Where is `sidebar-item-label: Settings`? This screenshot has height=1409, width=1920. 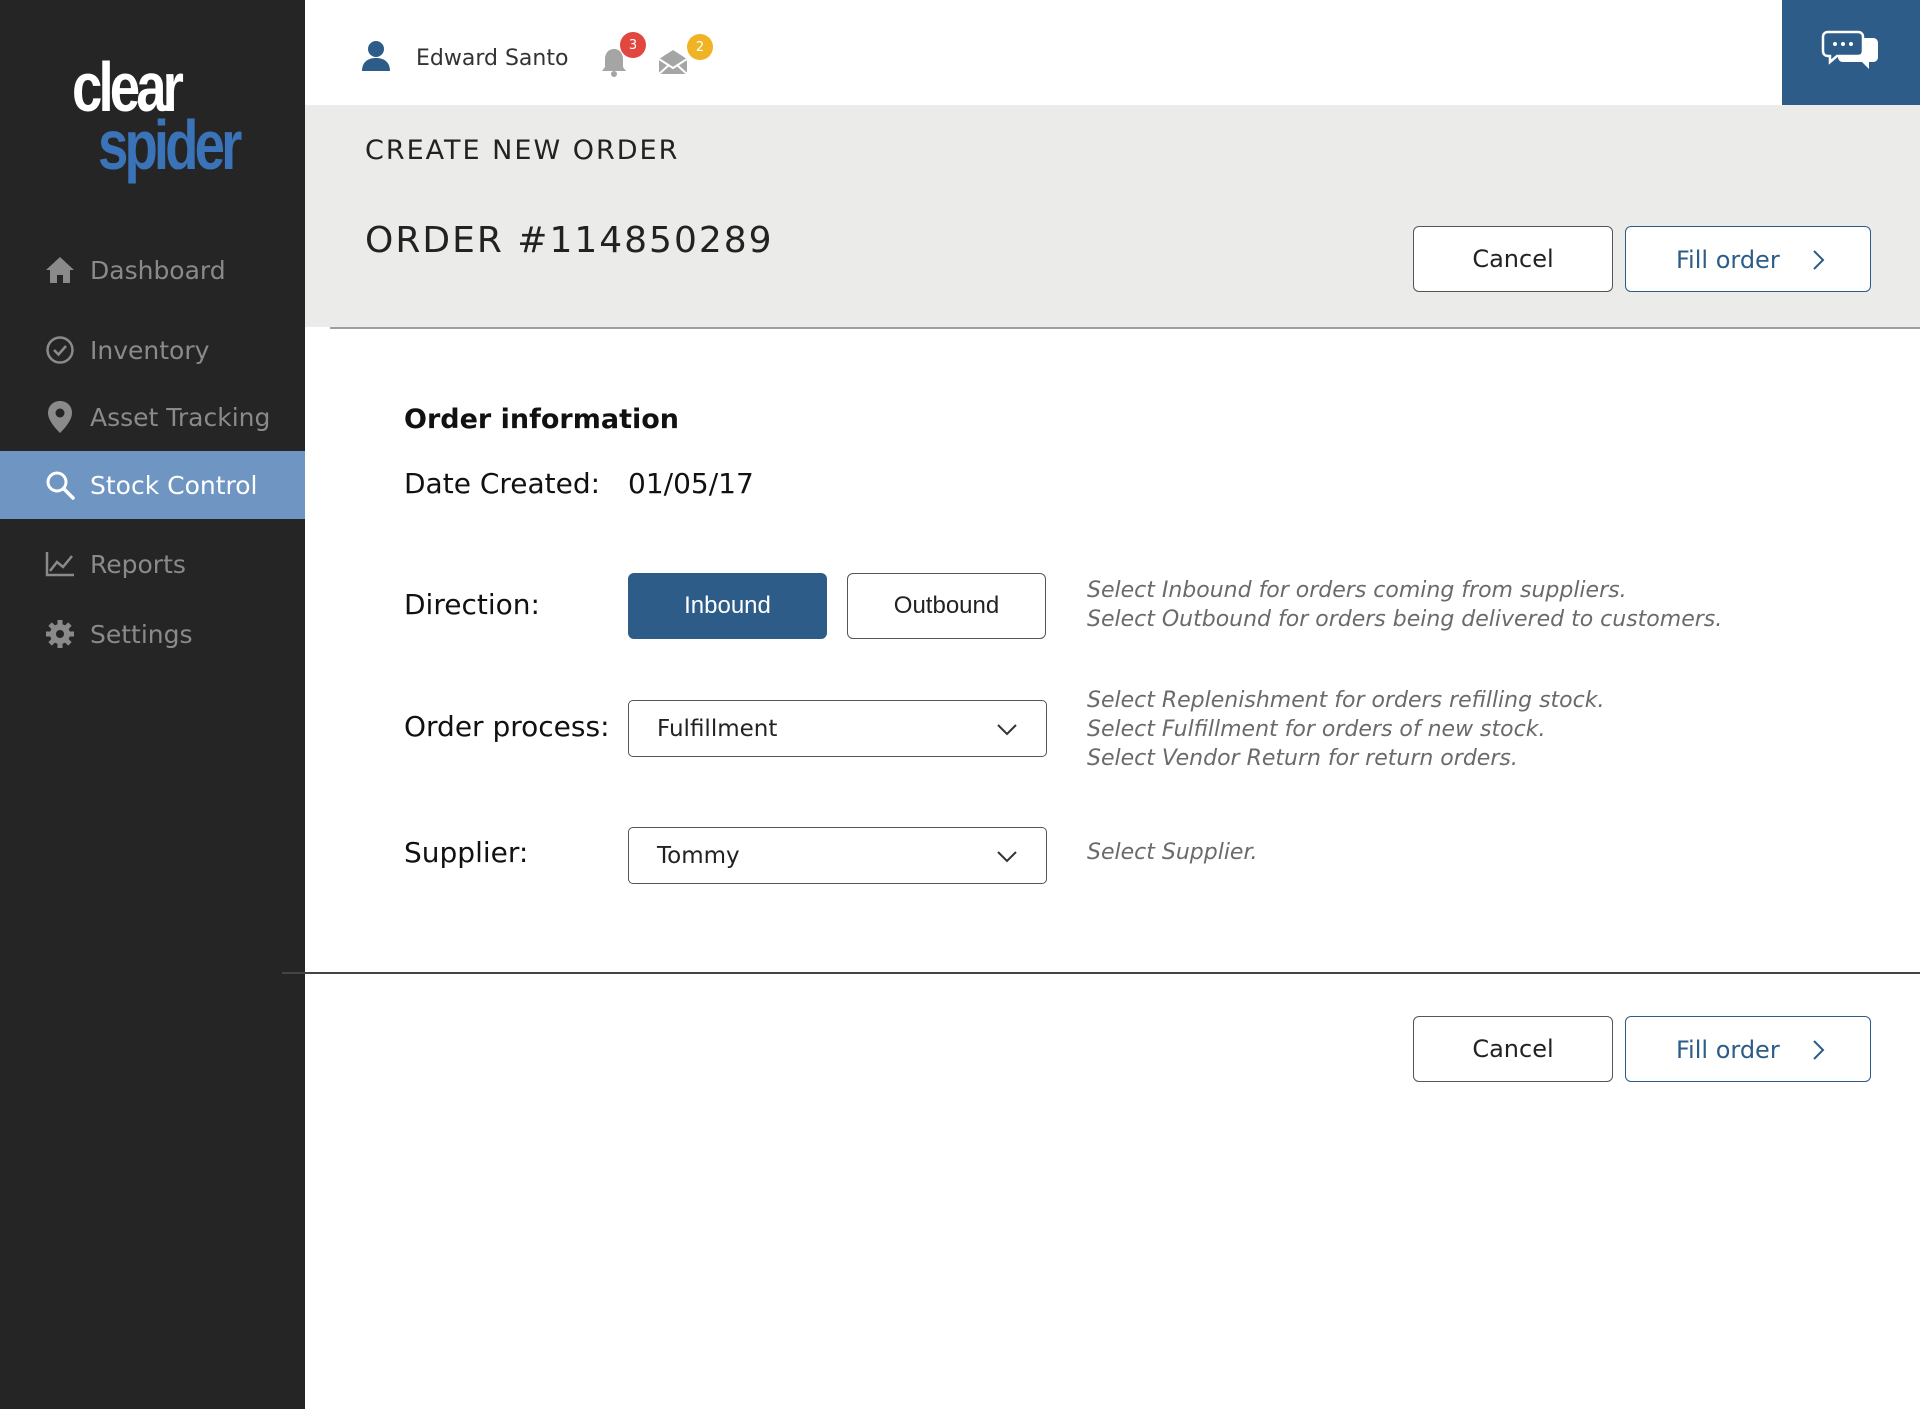 sidebar-item-label: Settings is located at coordinates (141, 634).